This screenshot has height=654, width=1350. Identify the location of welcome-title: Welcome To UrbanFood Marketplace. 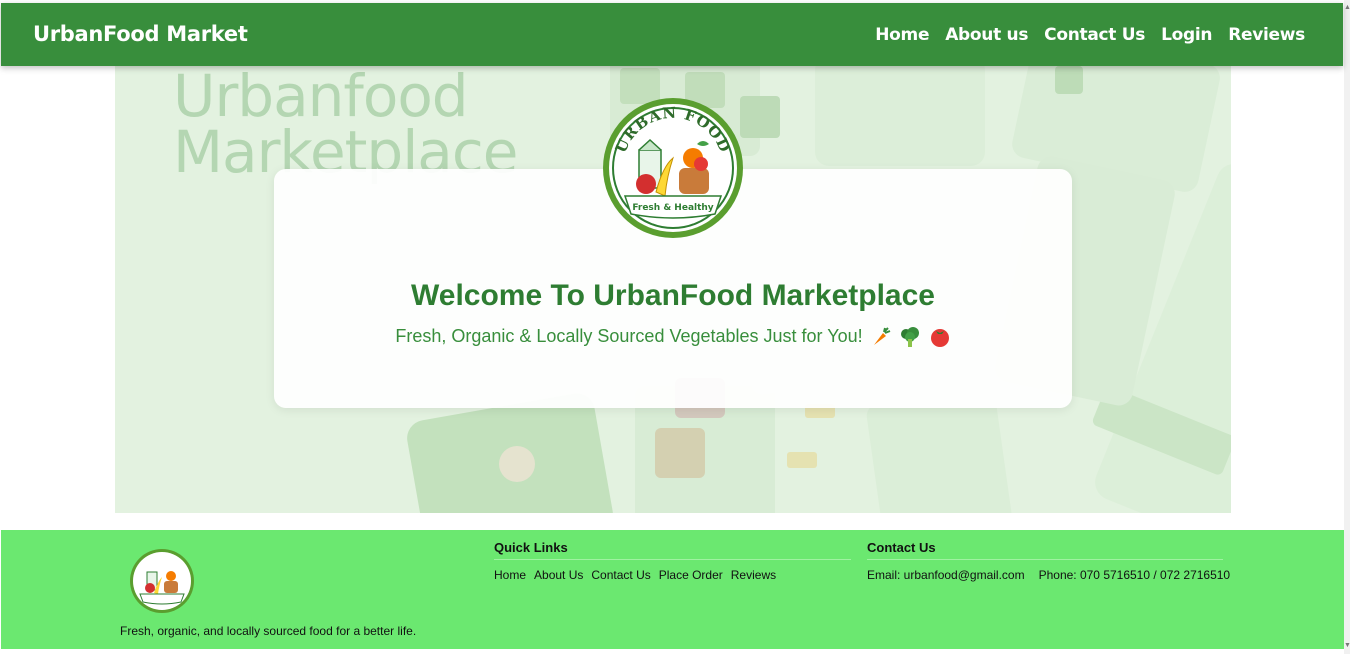
(673, 295).